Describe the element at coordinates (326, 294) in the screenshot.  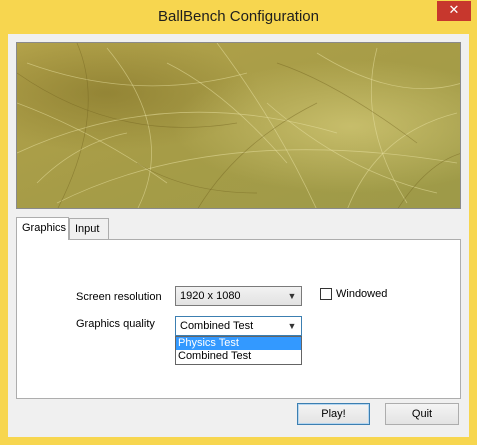
I see `windowed-checkbox` at that location.